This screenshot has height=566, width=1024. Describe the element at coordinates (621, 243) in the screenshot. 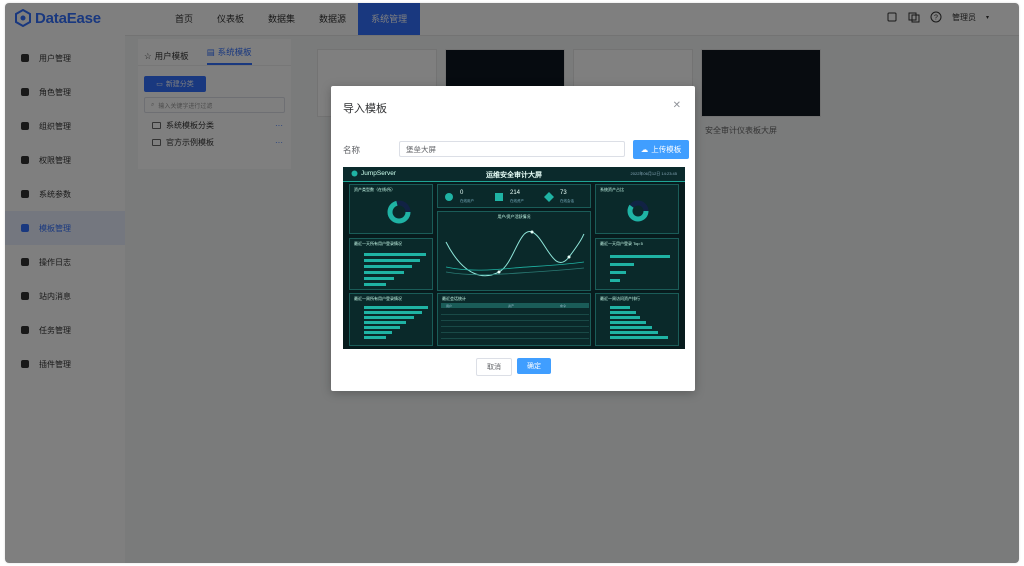

I see `preview-panel-title: 最近一天用户登录 Top 5` at that location.